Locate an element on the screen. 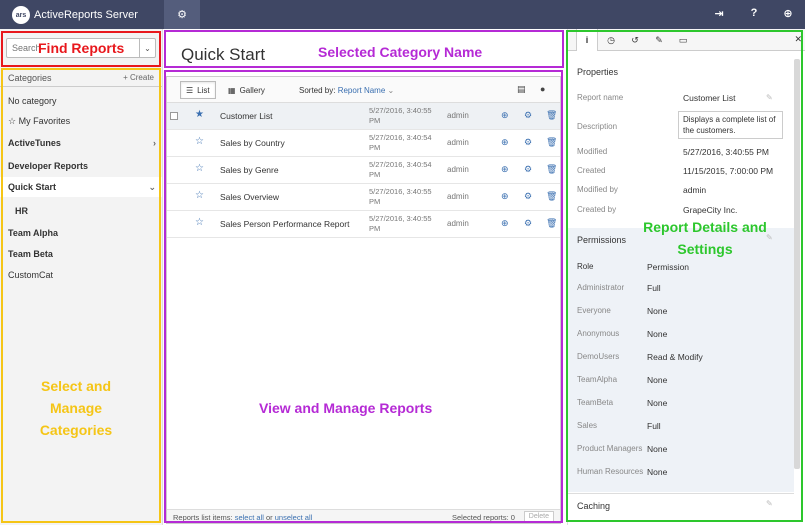 Image resolution: width=805 pixels, height=525 pixels. logout-icon: ⇥ is located at coordinates (719, 13).